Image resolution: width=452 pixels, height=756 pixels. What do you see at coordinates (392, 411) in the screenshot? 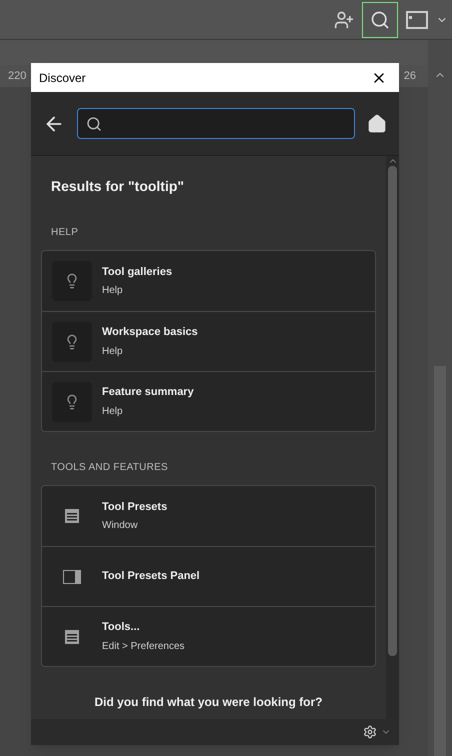
I see `scrollbar-thumb` at bounding box center [392, 411].